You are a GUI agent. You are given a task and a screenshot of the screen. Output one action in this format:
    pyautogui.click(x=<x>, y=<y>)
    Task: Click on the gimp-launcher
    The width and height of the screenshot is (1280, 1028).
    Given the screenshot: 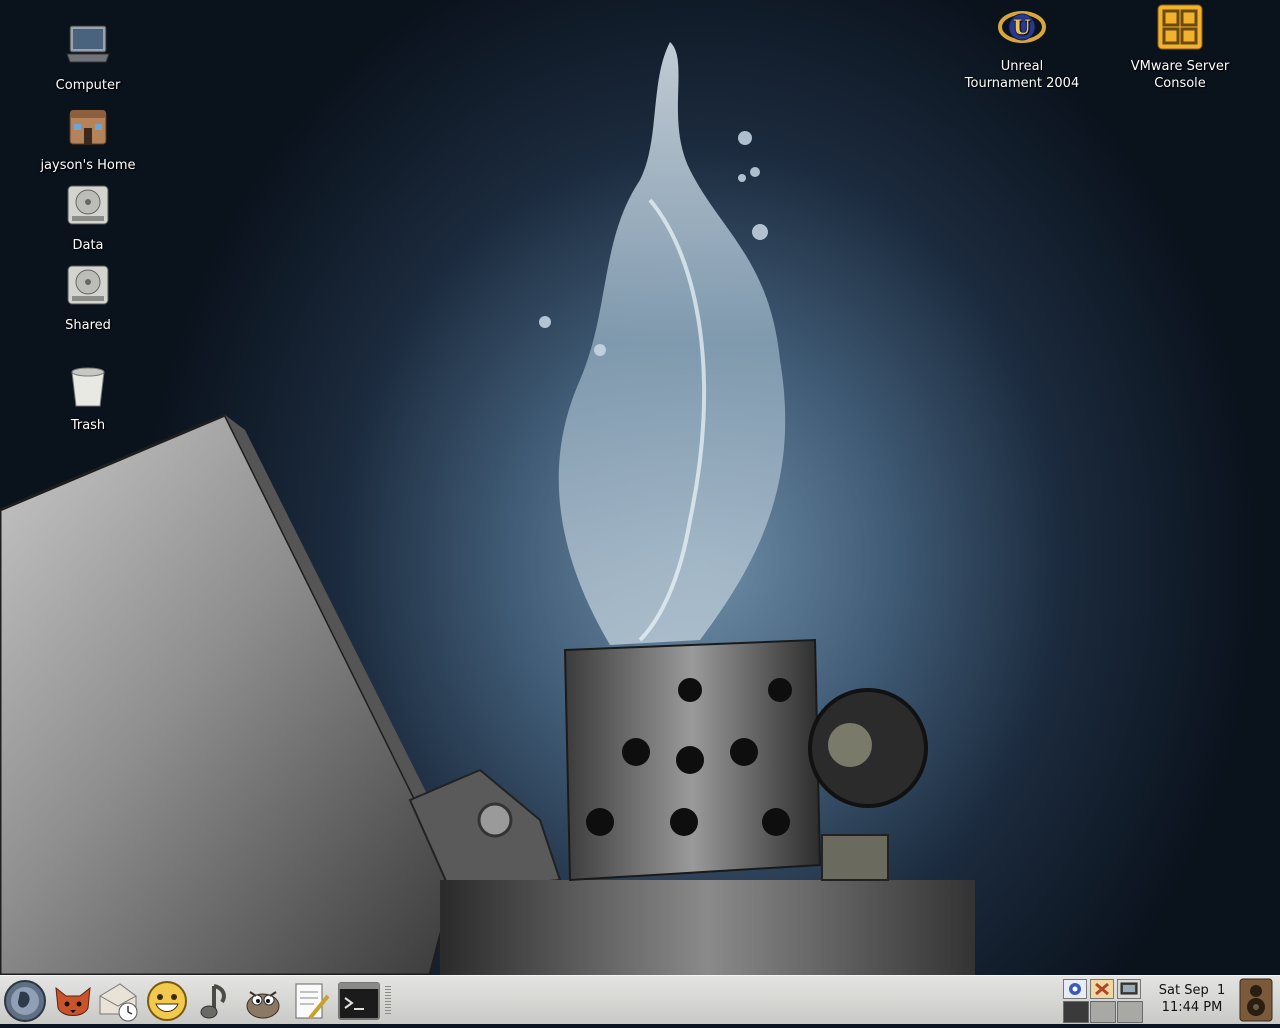 What is the action you would take?
    pyautogui.click(x=263, y=1001)
    